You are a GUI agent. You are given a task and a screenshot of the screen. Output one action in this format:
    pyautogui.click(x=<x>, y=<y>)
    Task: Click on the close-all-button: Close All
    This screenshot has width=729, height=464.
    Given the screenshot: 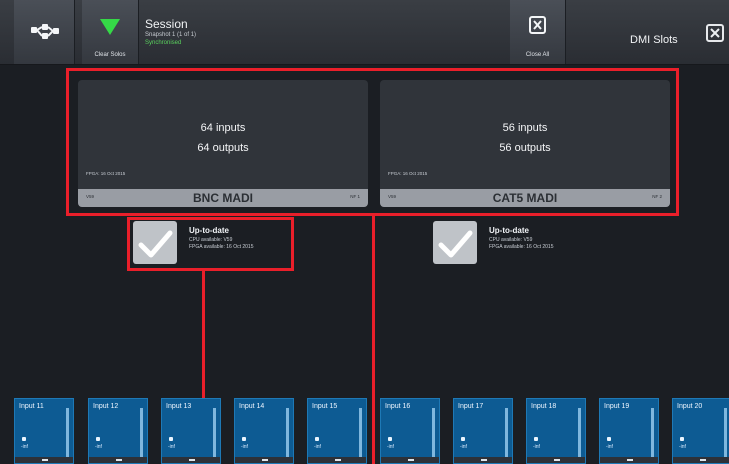 What is the action you would take?
    pyautogui.click(x=538, y=32)
    